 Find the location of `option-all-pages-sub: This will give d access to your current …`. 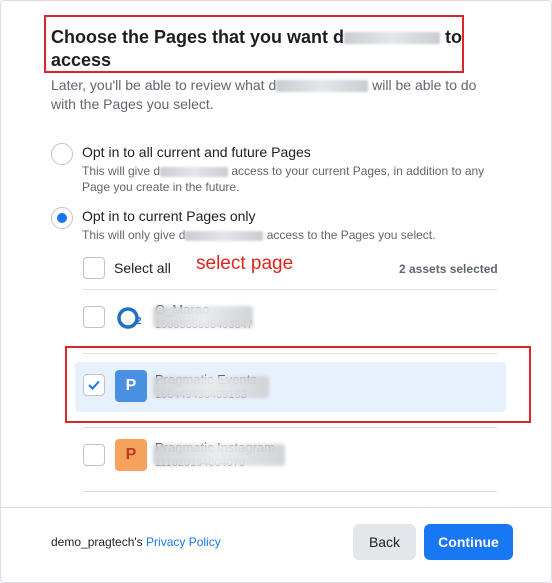

option-all-pages-sub: This will give d access to your current … is located at coordinates (292, 179).